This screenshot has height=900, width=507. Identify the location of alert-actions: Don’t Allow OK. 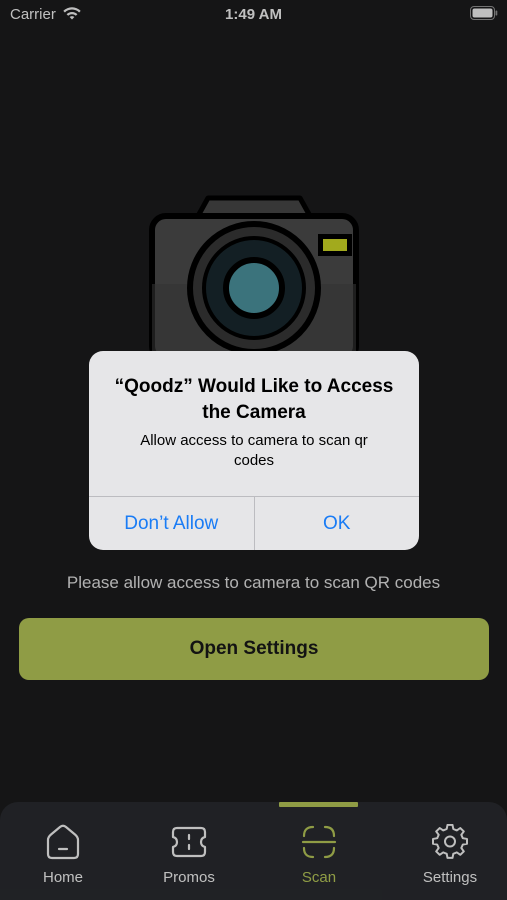
(254, 523).